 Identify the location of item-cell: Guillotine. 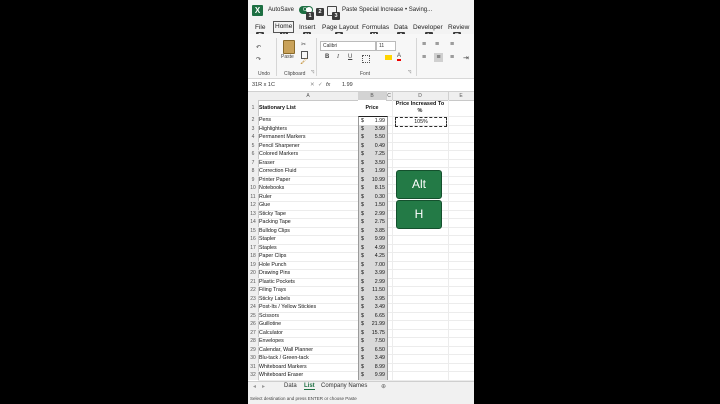
(308, 324).